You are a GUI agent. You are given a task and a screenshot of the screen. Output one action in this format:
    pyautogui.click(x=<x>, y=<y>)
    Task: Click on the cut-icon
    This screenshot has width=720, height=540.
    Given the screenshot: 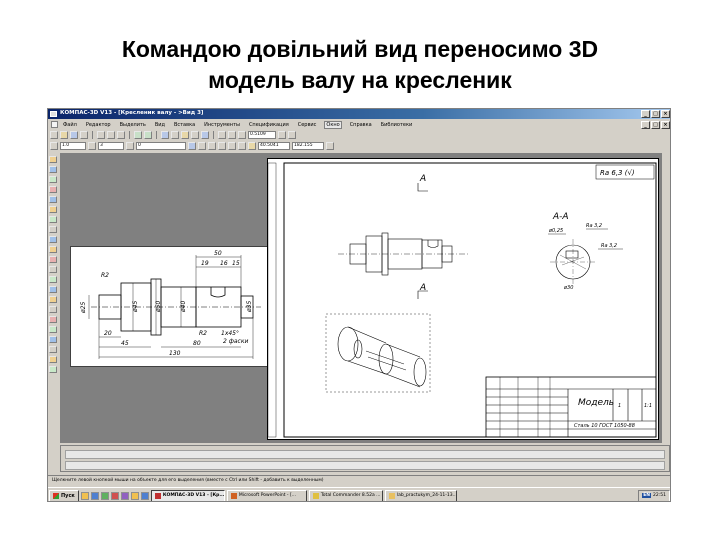 What is the action you would take?
    pyautogui.click(x=101, y=135)
    